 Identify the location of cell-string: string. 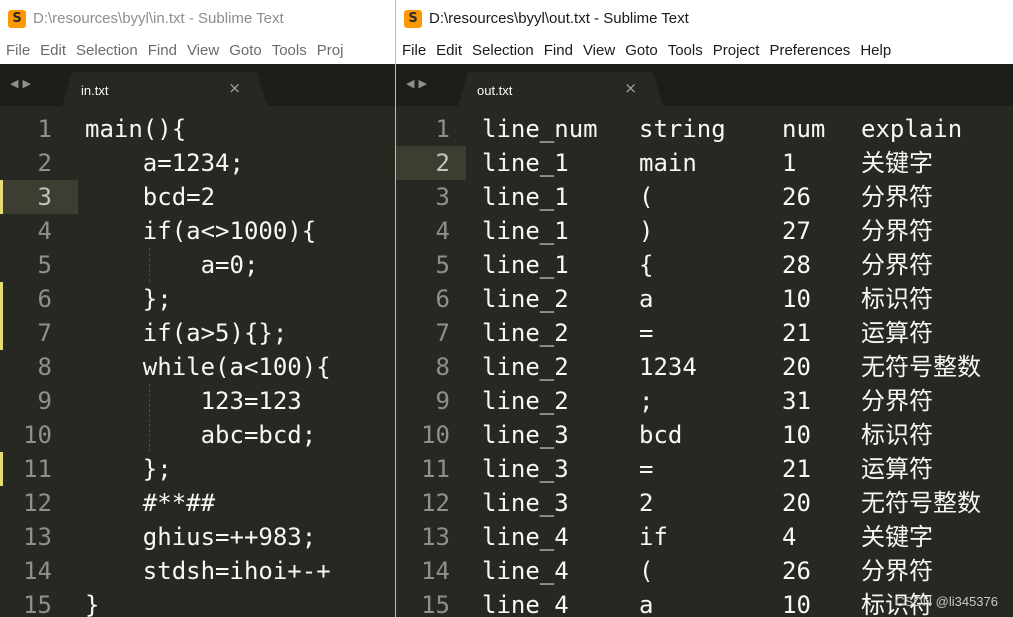
(682, 129).